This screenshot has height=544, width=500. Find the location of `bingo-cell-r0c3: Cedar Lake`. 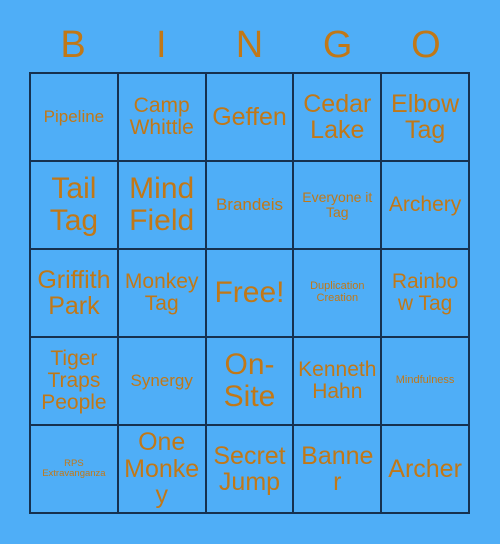

bingo-cell-r0c3: Cedar Lake is located at coordinates (338, 118).